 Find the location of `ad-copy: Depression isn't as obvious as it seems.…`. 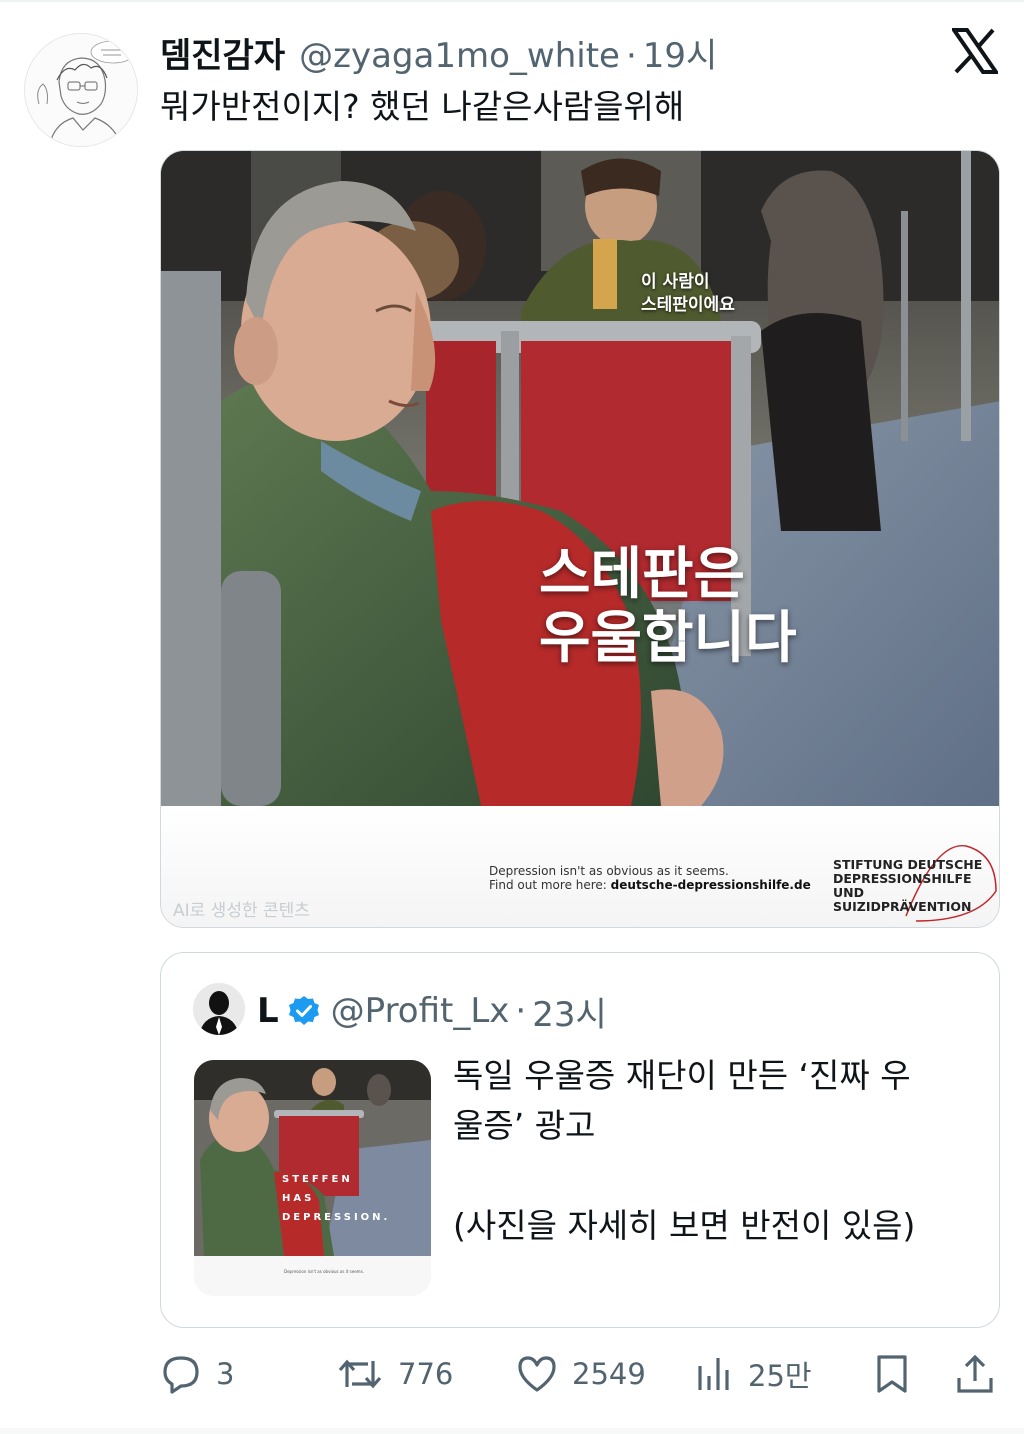

ad-copy: Depression isn't as obvious as it seems.… is located at coordinates (650, 878).